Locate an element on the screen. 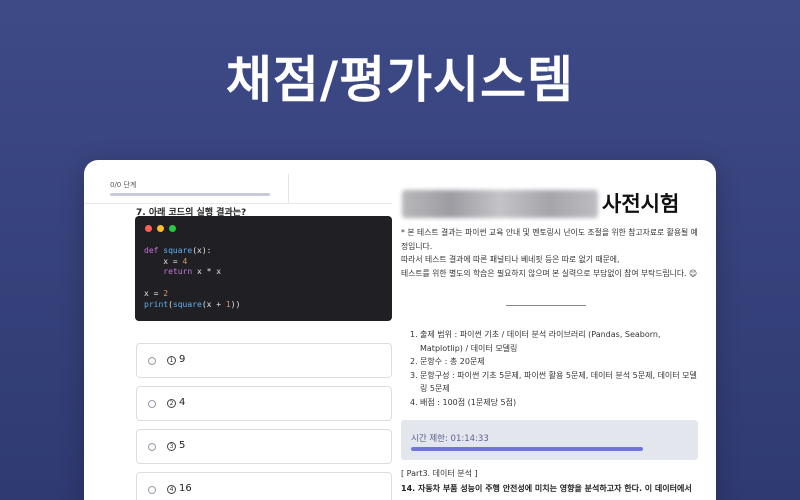 The width and height of the screenshot is (800, 500). option-number-icon: 2 is located at coordinates (171, 403).